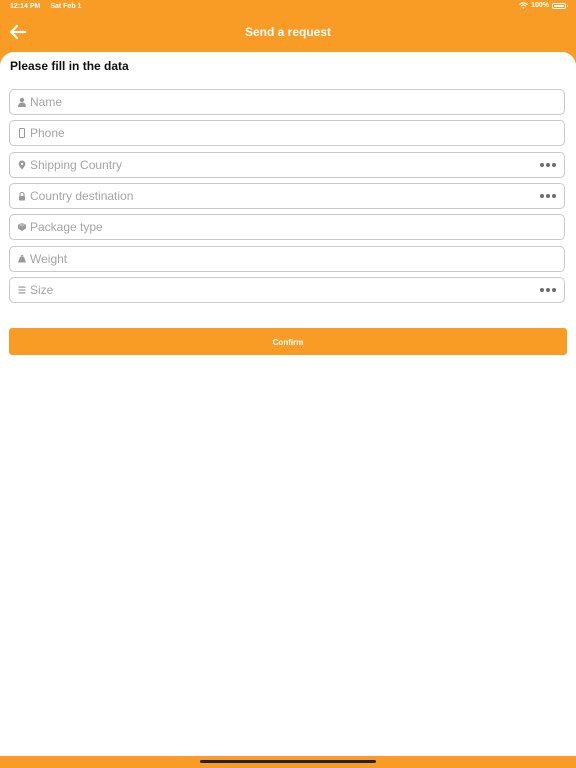 This screenshot has width=576, height=768. What do you see at coordinates (22, 226) in the screenshot?
I see `package-icon` at bounding box center [22, 226].